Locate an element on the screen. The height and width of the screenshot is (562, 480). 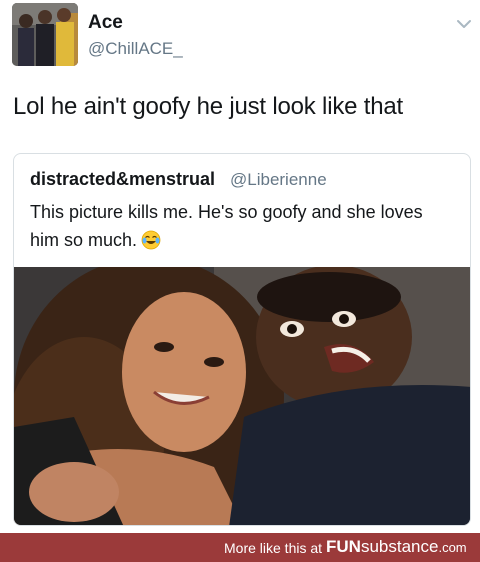
avatar is located at coordinates (45, 34).